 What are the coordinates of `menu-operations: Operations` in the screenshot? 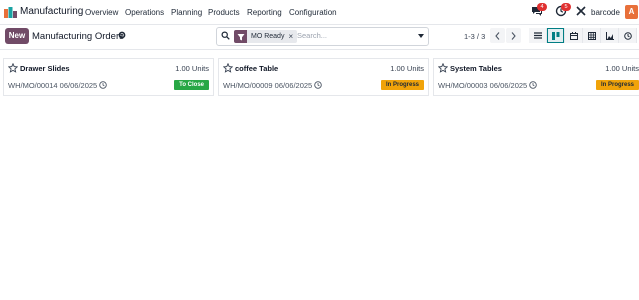 It's located at (144, 12).